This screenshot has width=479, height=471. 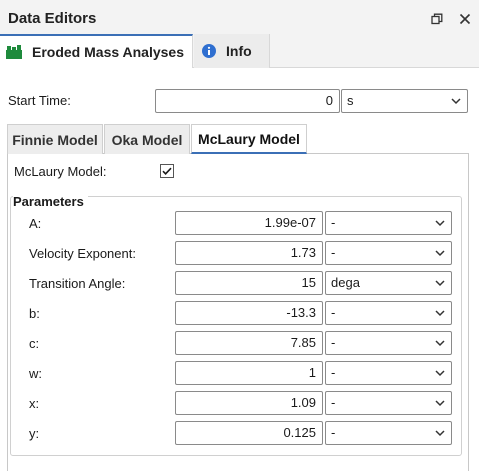 What do you see at coordinates (14, 52) in the screenshot?
I see `stacked-blocks-icon` at bounding box center [14, 52].